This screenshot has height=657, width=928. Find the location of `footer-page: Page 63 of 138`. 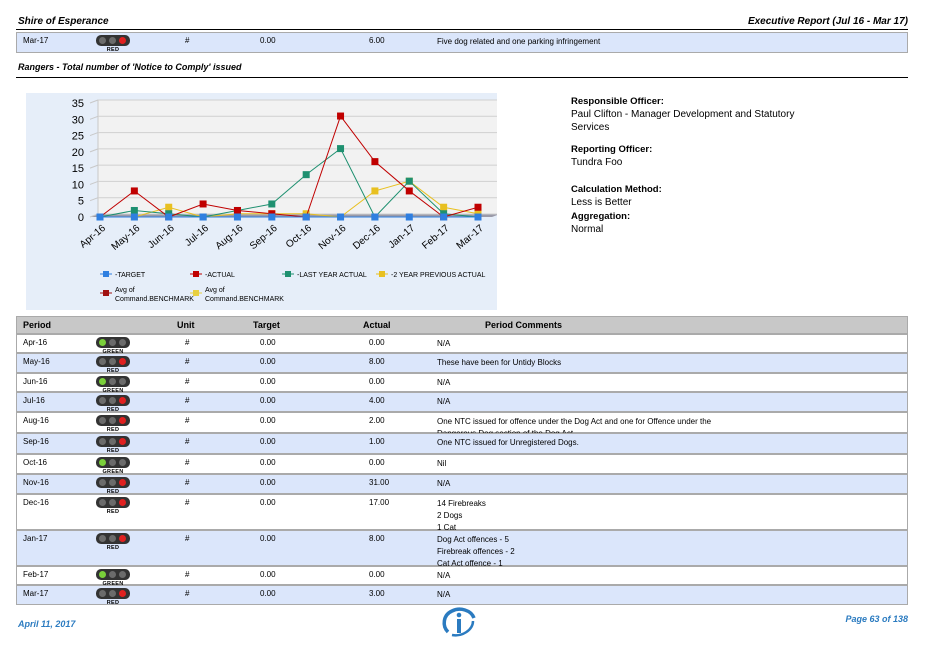

footer-page: Page 63 of 138 is located at coordinates (876, 619).